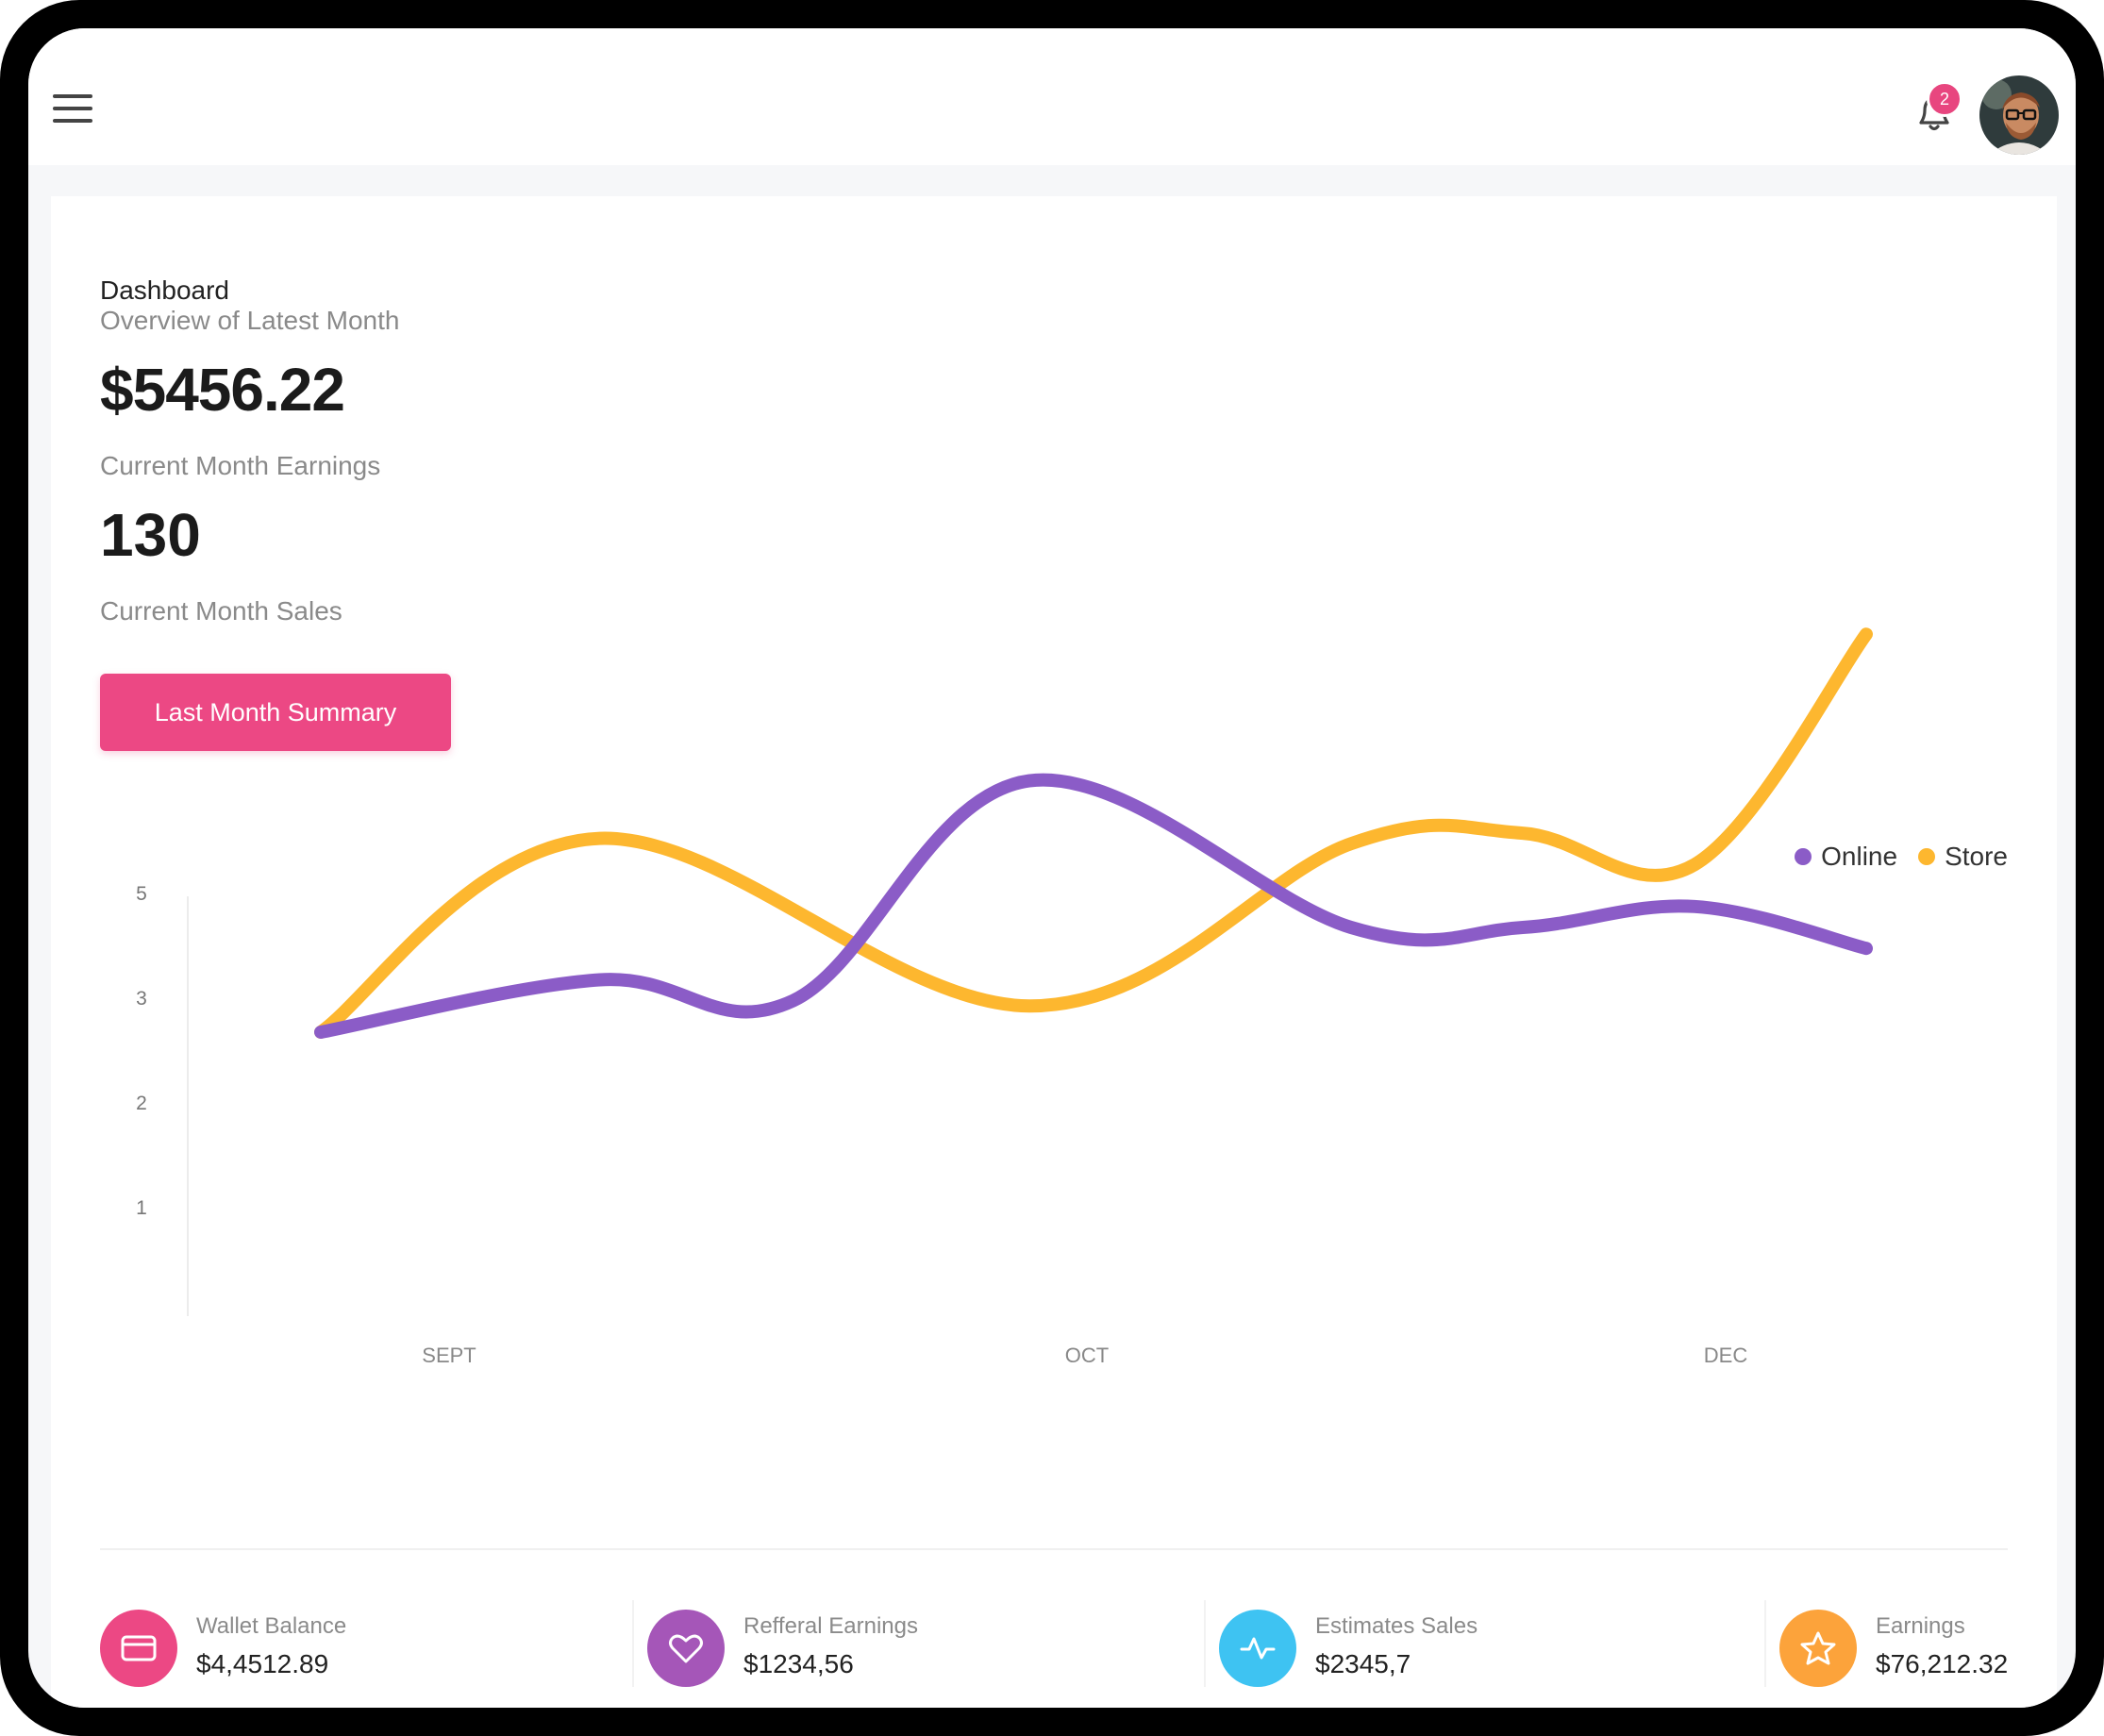  I want to click on activity-icon, so click(1257, 1649).